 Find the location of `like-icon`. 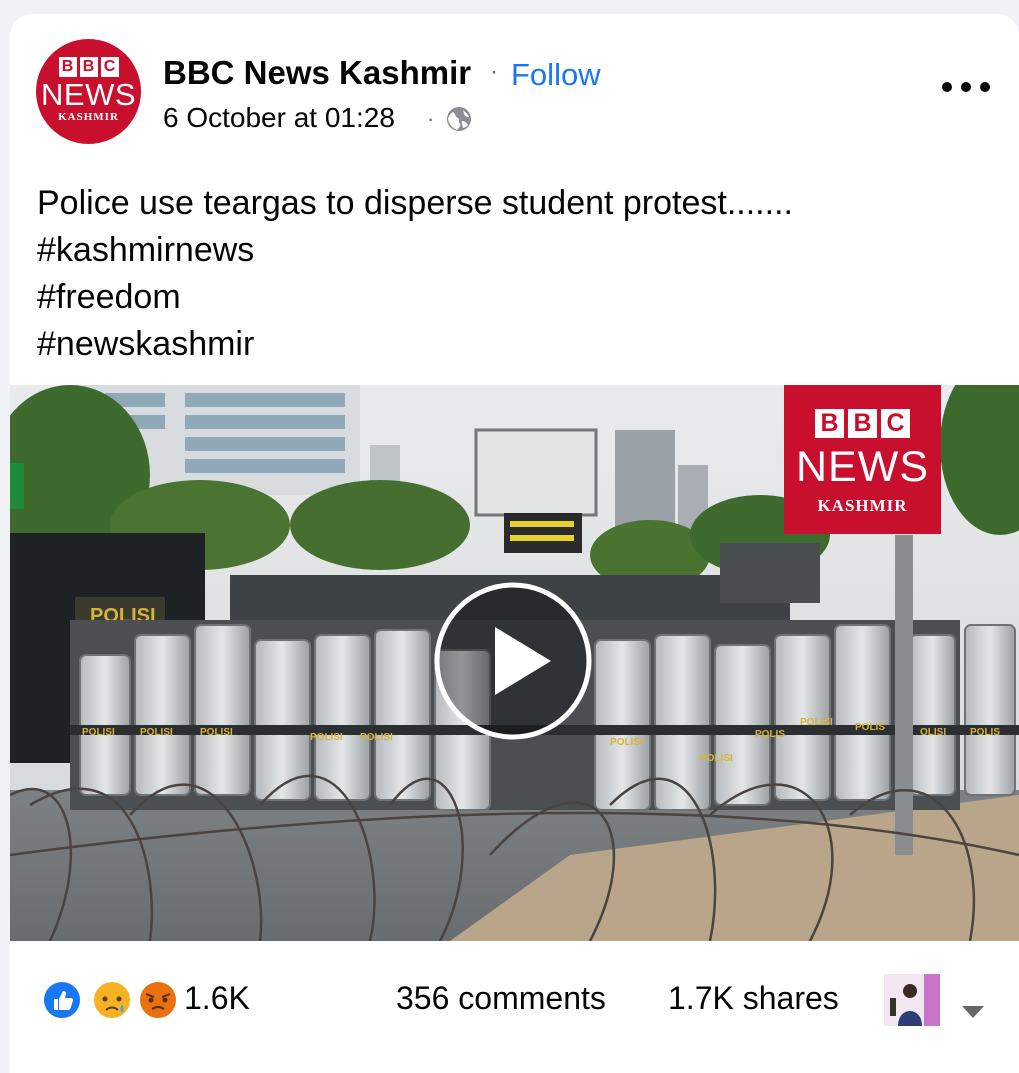

like-icon is located at coordinates (62, 1000).